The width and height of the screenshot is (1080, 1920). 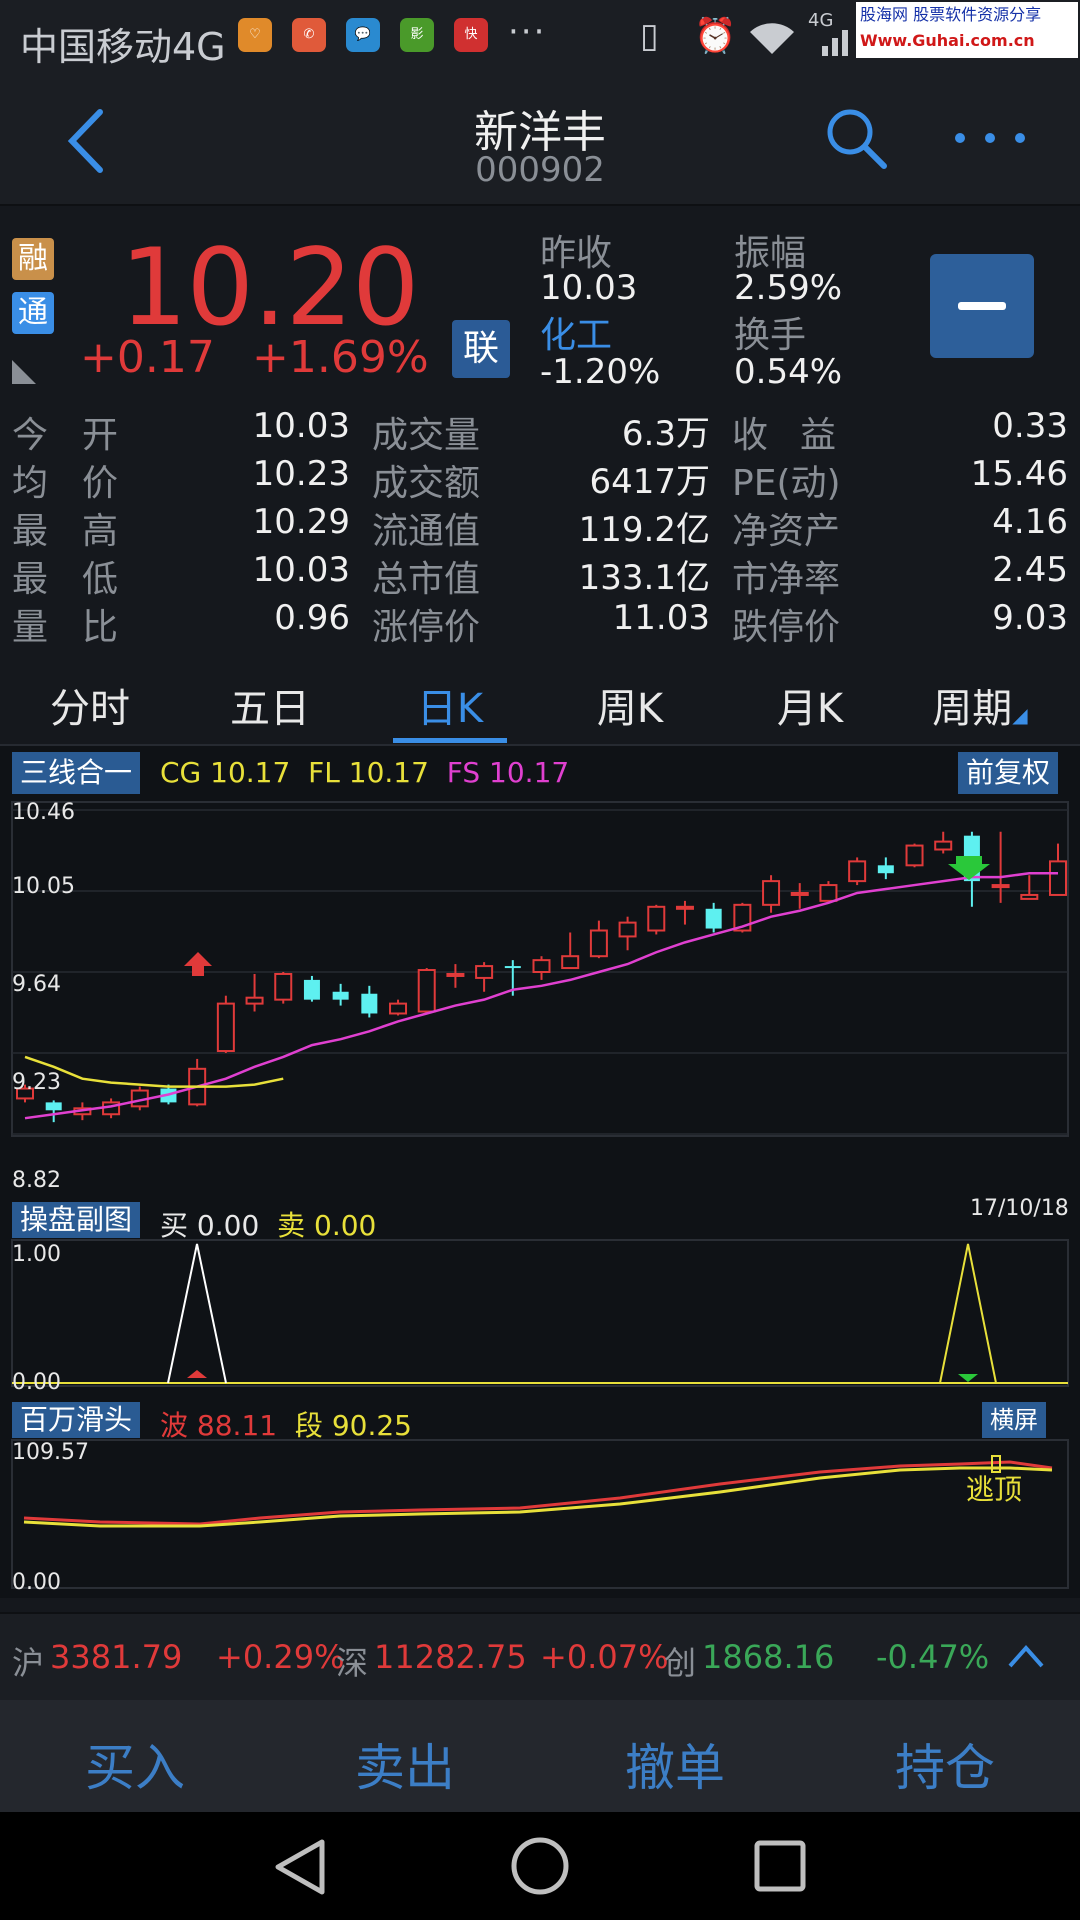 I want to click on fs-label: FS, so click(x=463, y=772).